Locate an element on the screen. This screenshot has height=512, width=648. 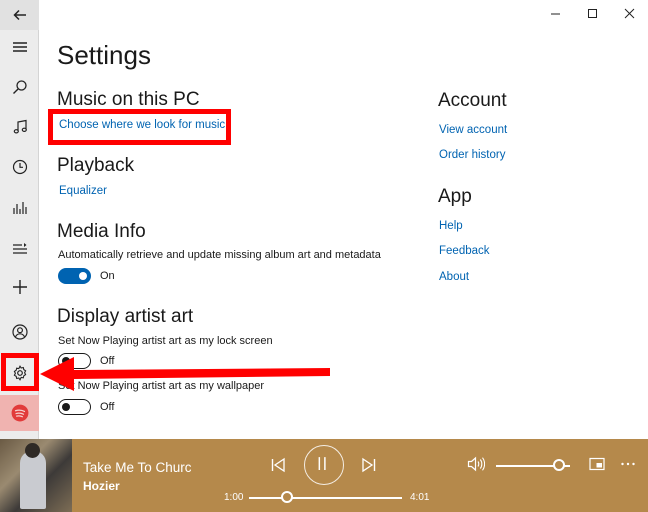
close-button is located at coordinates (629, 13).